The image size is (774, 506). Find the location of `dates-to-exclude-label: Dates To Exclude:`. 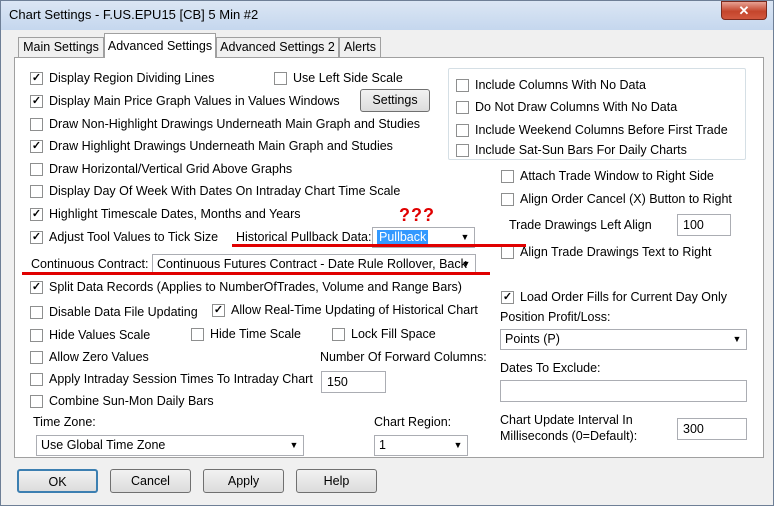

dates-to-exclude-label: Dates To Exclude: is located at coordinates (550, 368).